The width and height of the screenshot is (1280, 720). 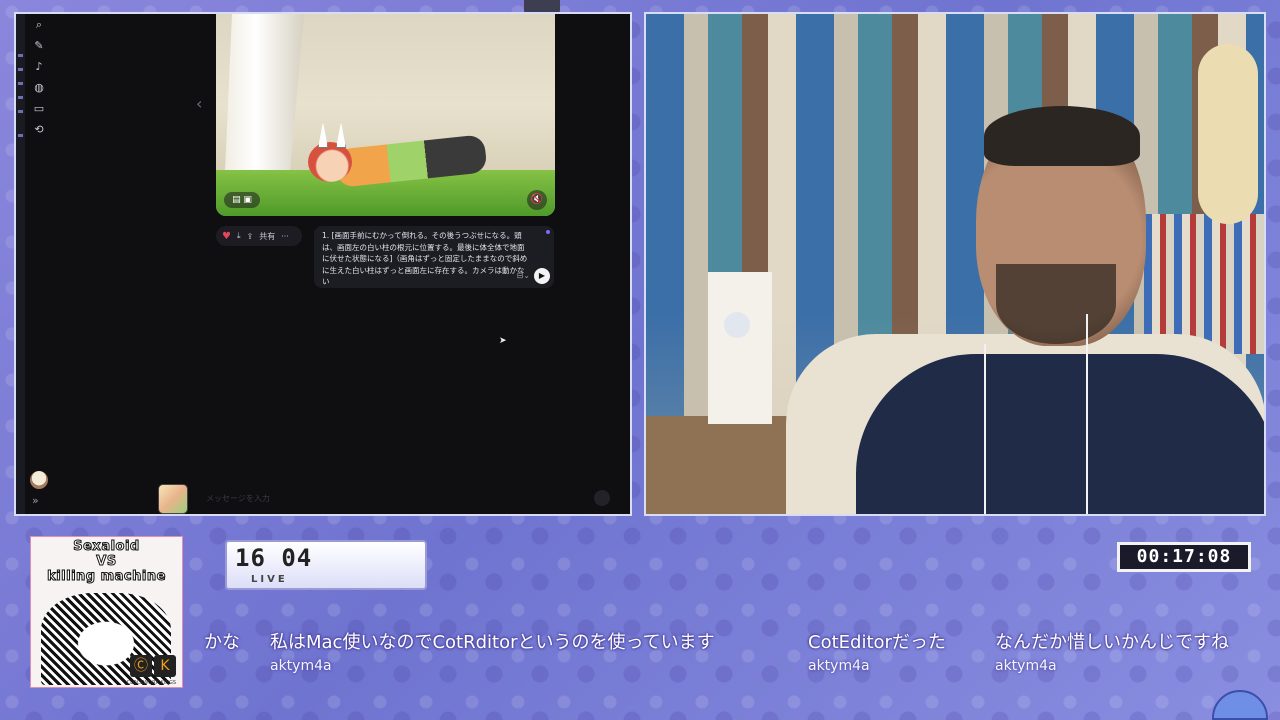 What do you see at coordinates (39, 67) in the screenshot?
I see `audio-icon: ♪` at bounding box center [39, 67].